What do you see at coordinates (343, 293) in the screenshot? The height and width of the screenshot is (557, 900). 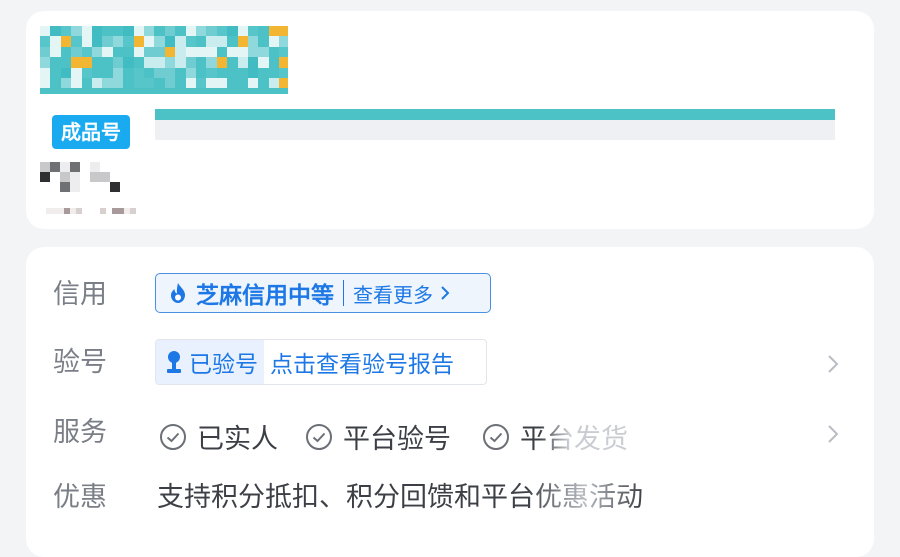 I see `credit-divider` at bounding box center [343, 293].